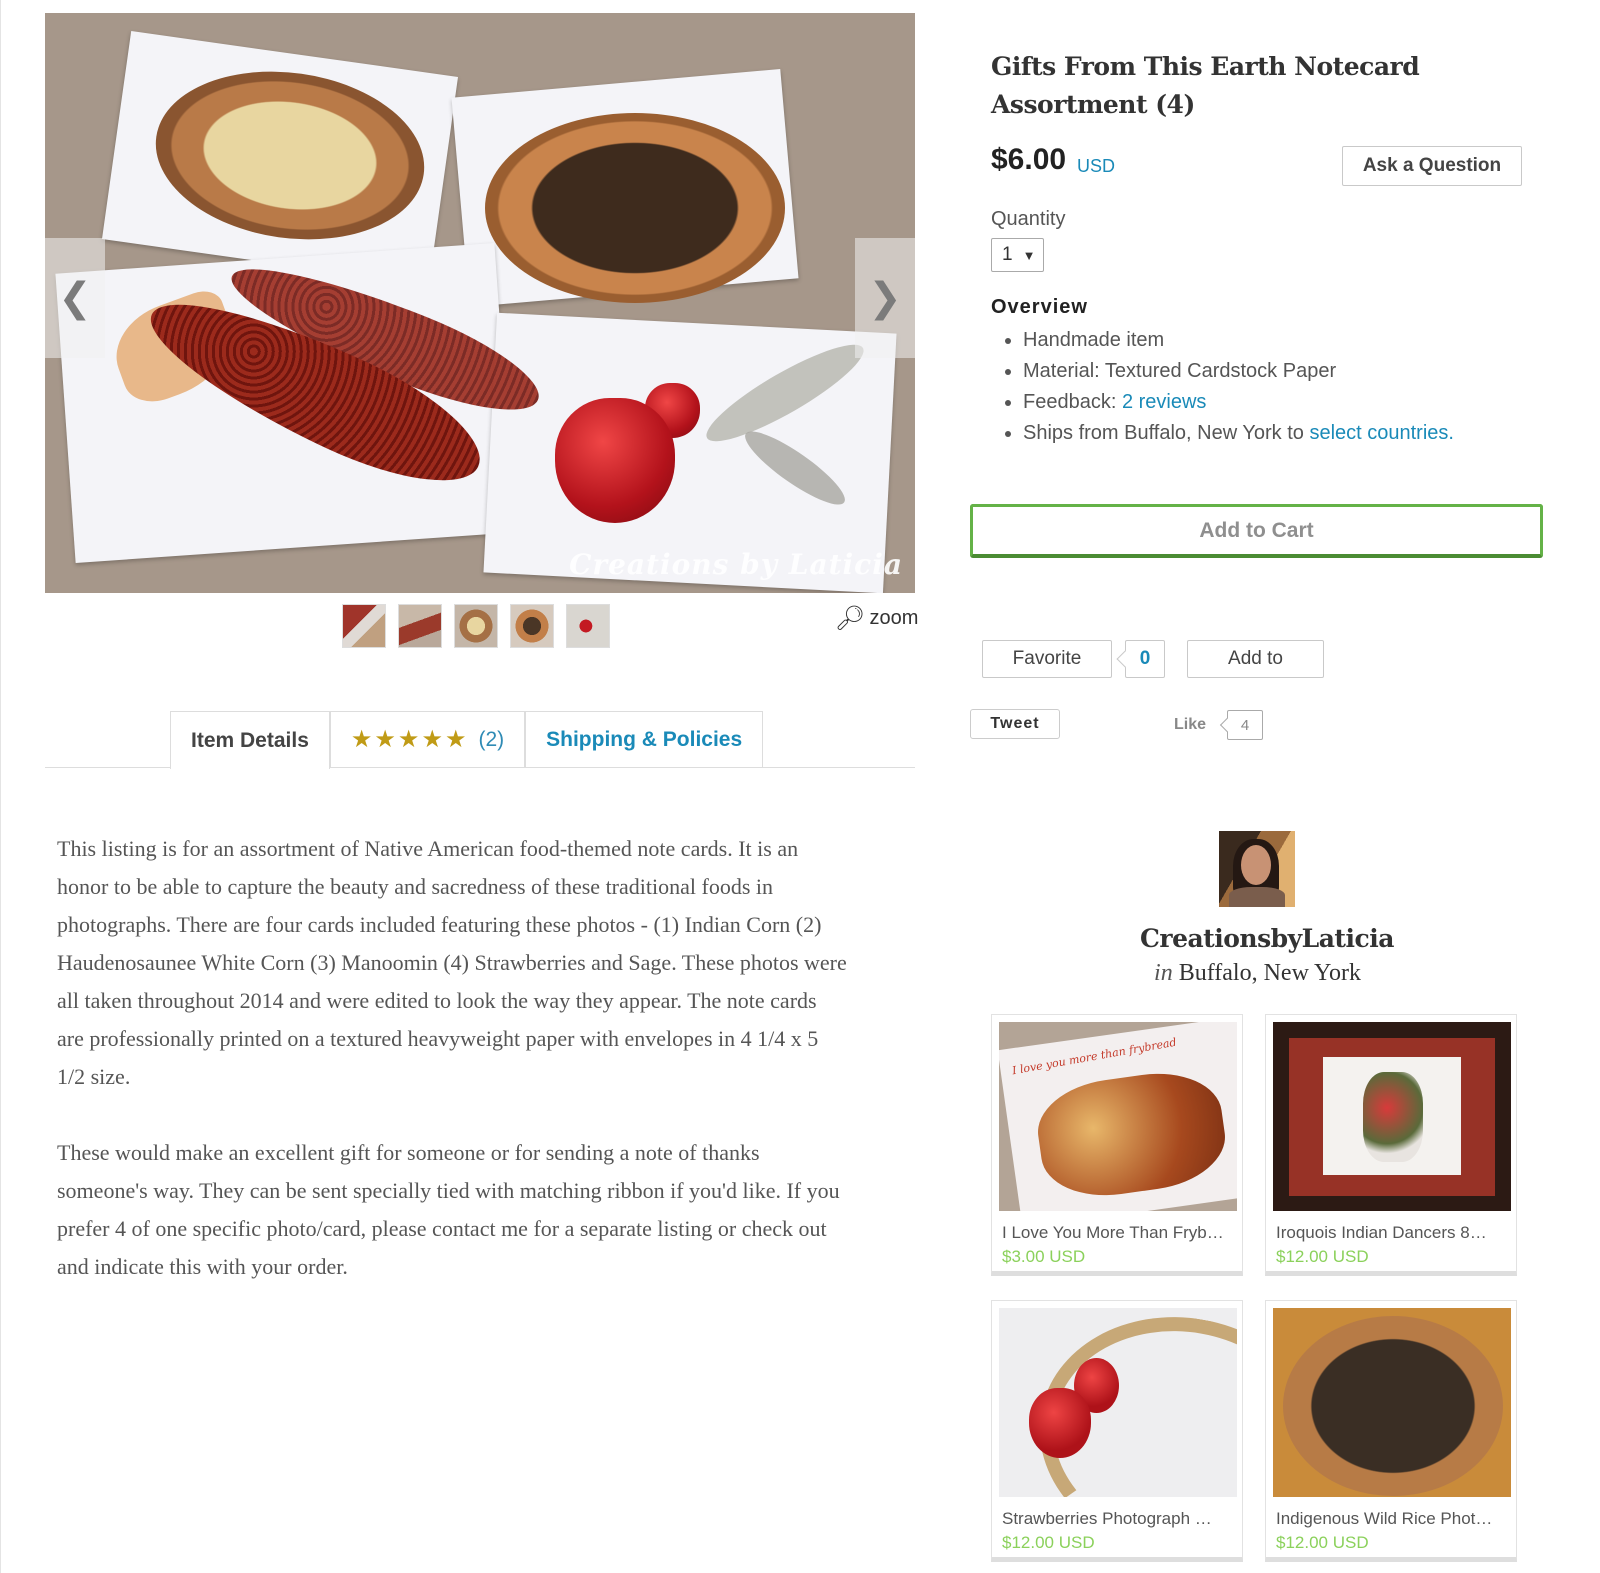  Describe the element at coordinates (850, 618) in the screenshot. I see `magnifier-icon: 🔍︎` at that location.